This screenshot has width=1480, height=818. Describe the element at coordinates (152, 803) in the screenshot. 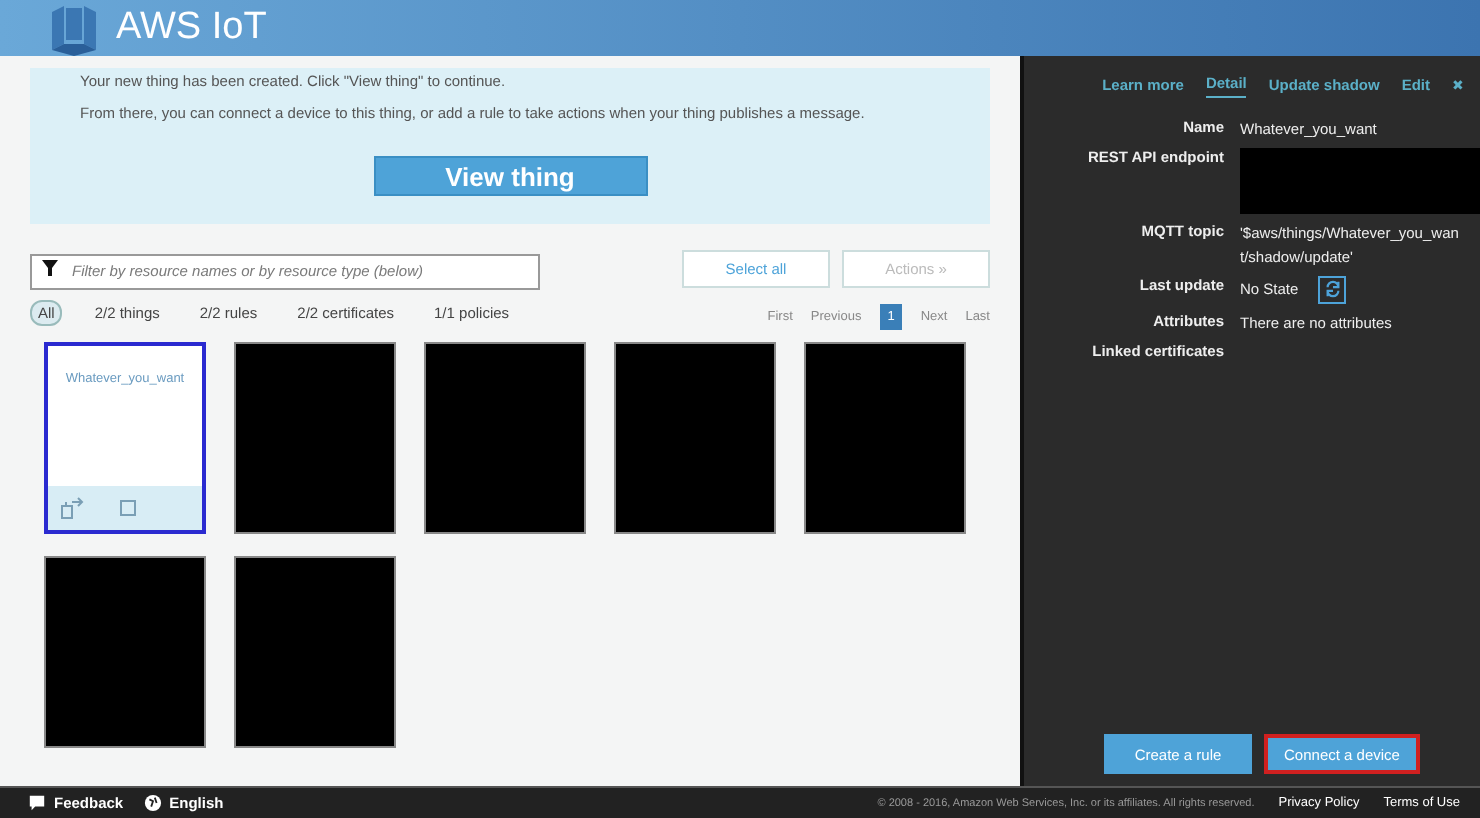

I see `globe-icon` at that location.